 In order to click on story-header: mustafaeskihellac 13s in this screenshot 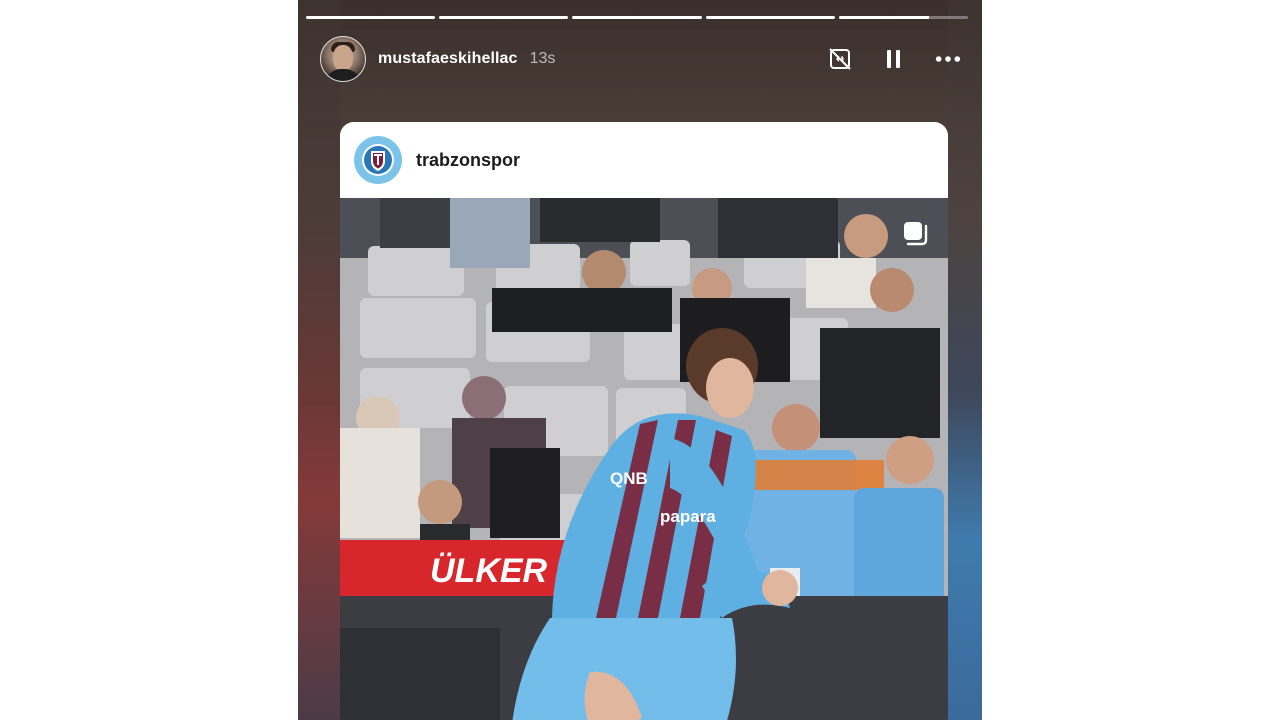, I will do `click(641, 59)`.